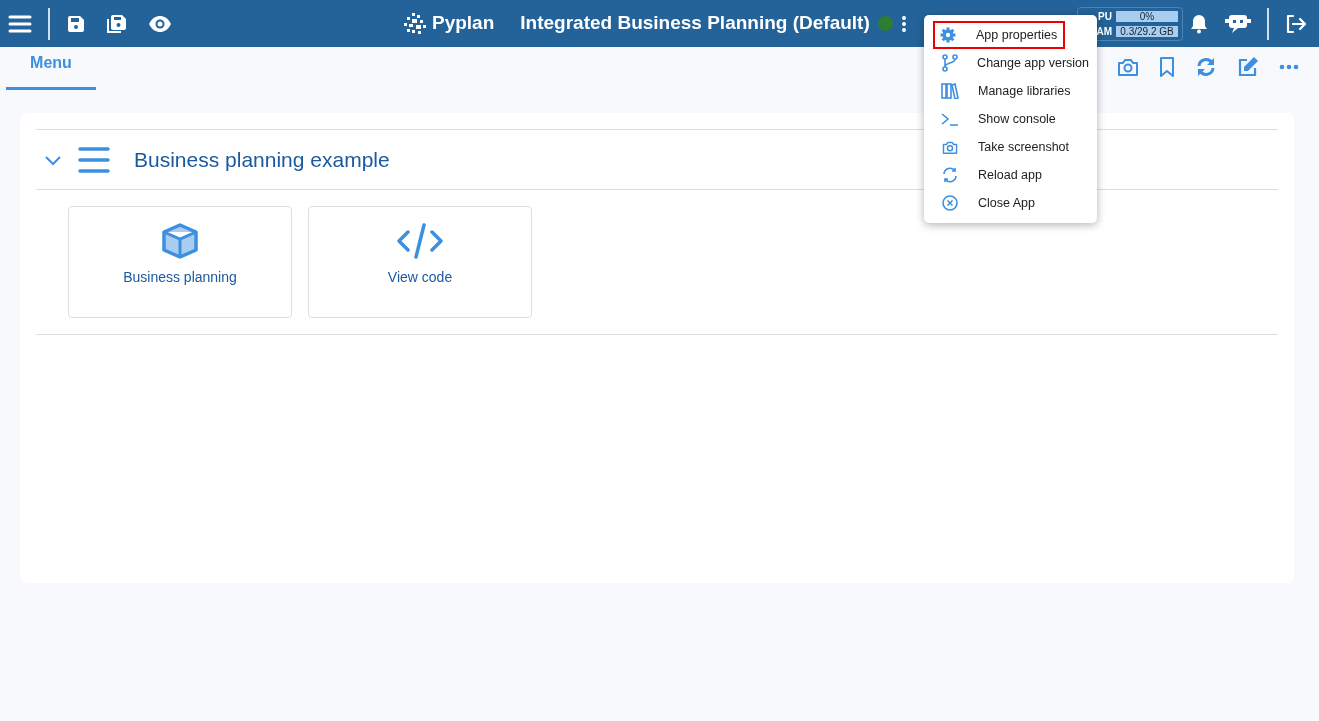 Image resolution: width=1319 pixels, height=721 pixels. I want to click on menu-item: Close App, so click(1010, 203).